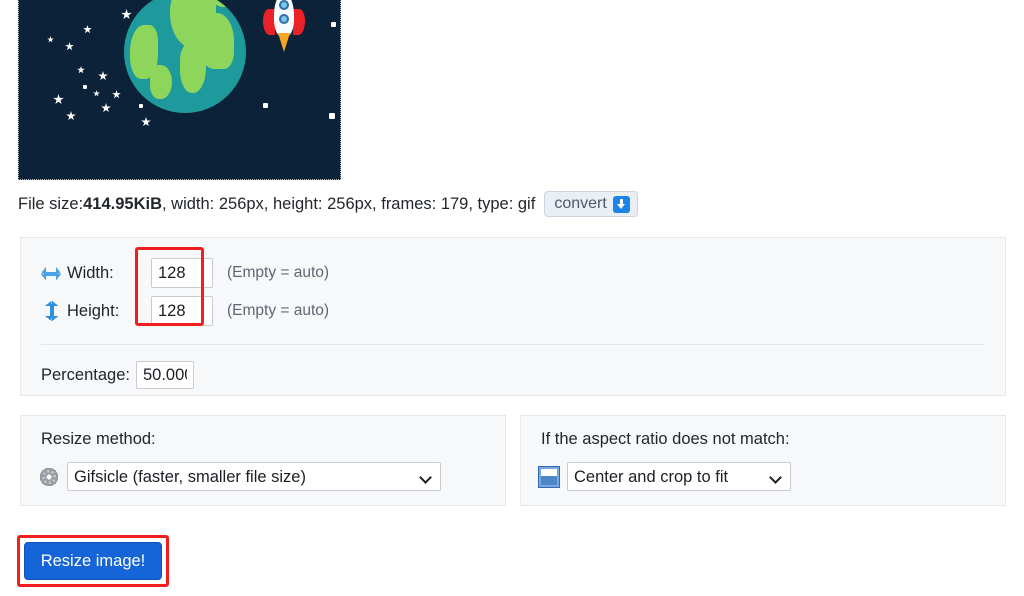 Image resolution: width=1024 pixels, height=596 pixels. I want to click on resize-method-select: Gifsicle (faster, smaller file size), so click(254, 476).